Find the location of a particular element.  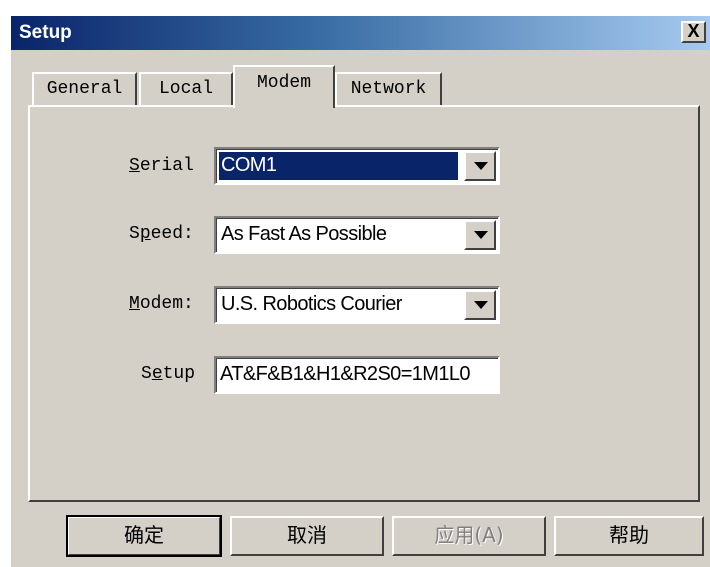

setup-string-label: Setup is located at coordinates (168, 374).